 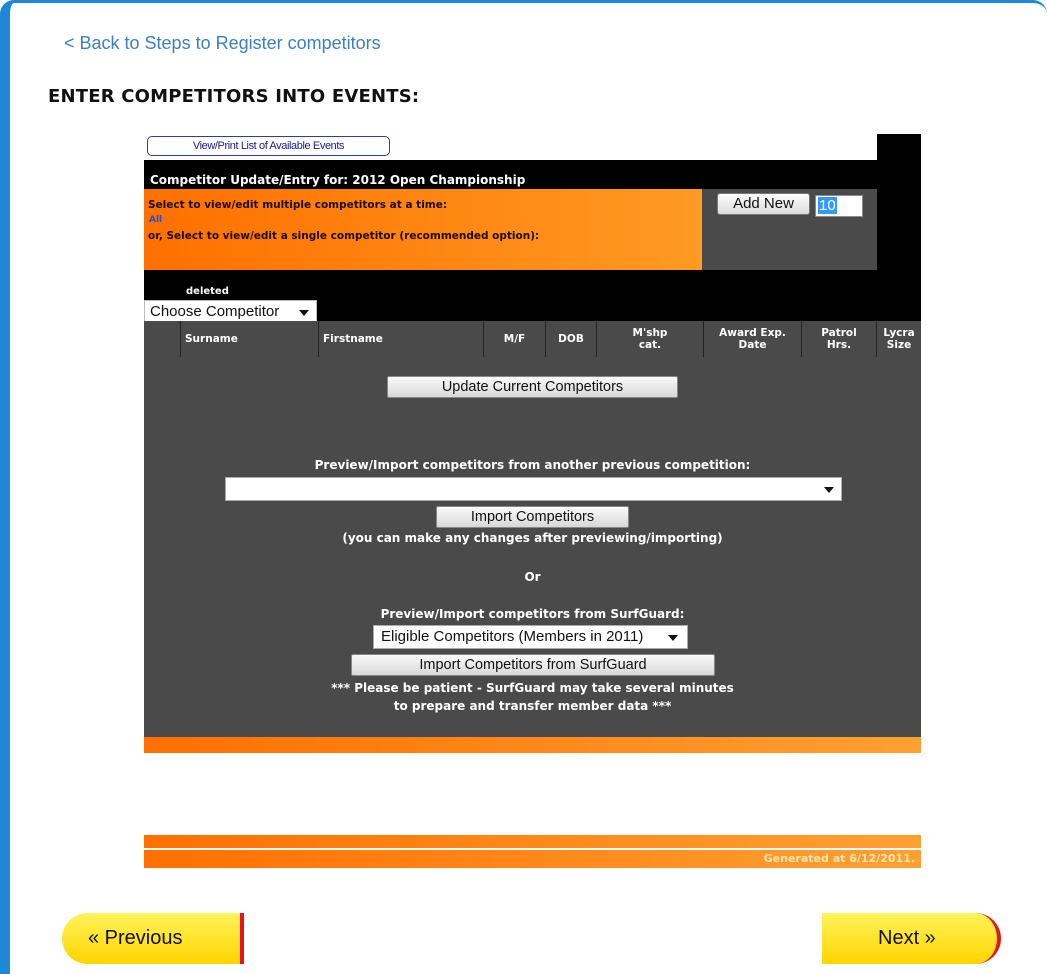 What do you see at coordinates (763, 204) in the screenshot?
I see `add-new-button: Add New` at bounding box center [763, 204].